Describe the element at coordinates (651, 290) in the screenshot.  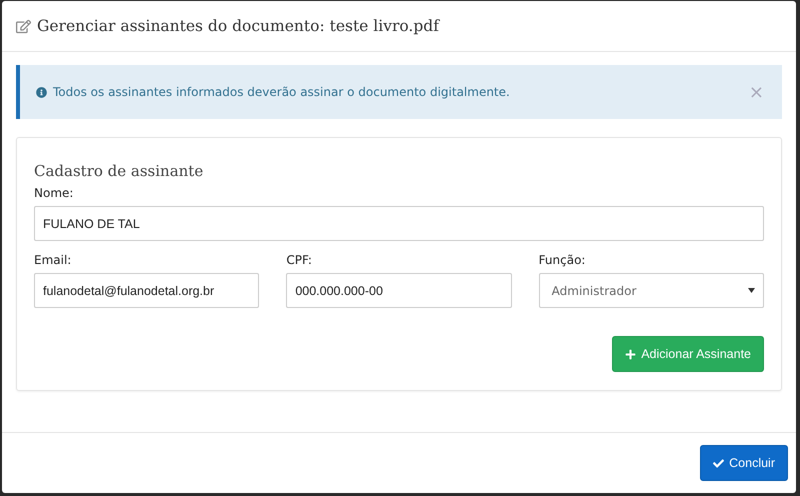
I see `role-select: Administrador` at that location.